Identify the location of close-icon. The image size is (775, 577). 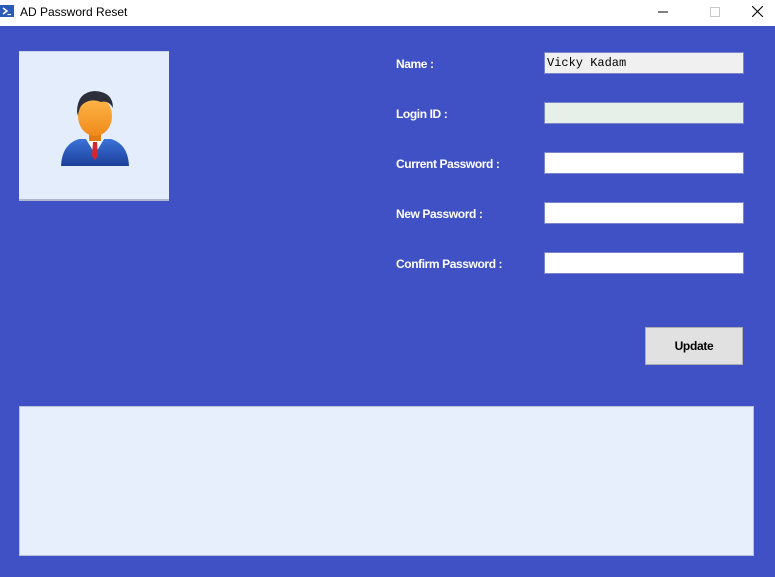
(757, 13).